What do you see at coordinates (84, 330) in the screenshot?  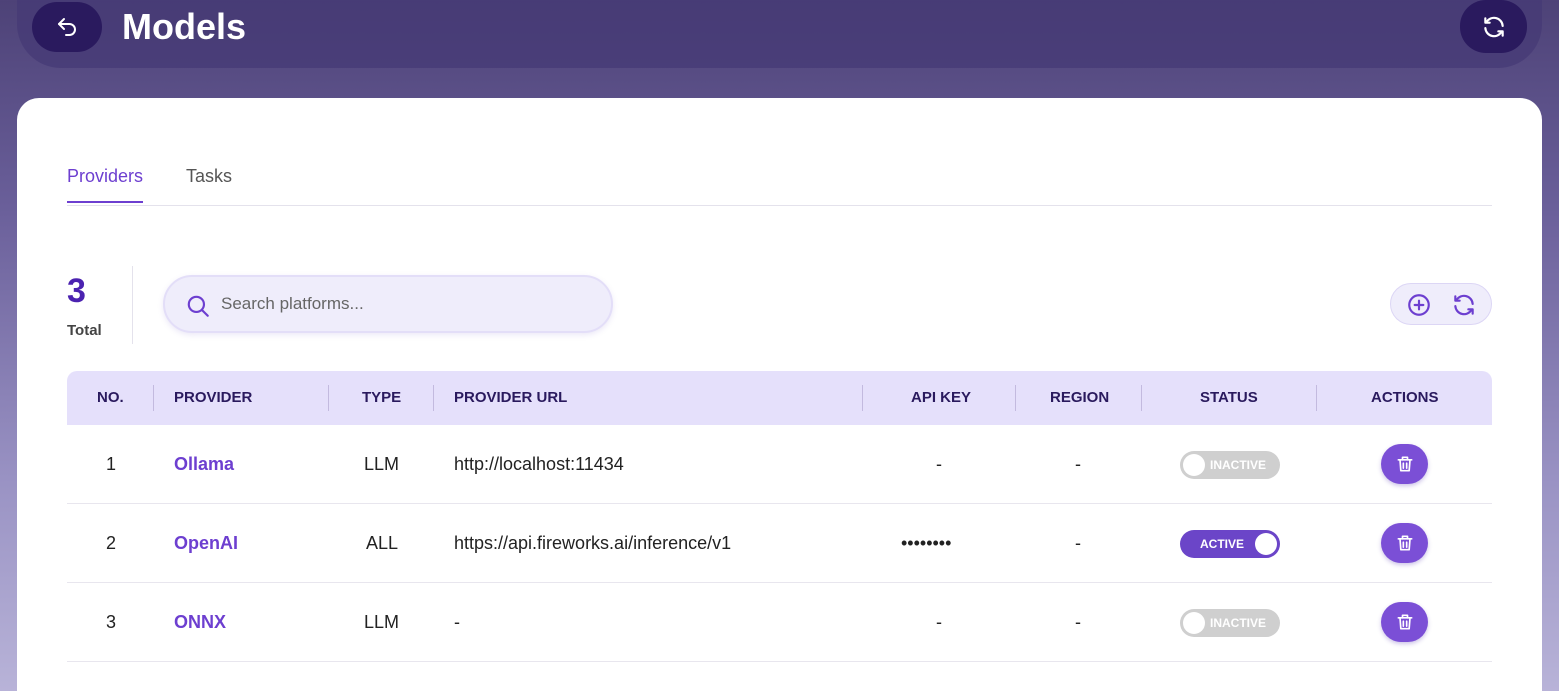 I see `total-label: Total` at bounding box center [84, 330].